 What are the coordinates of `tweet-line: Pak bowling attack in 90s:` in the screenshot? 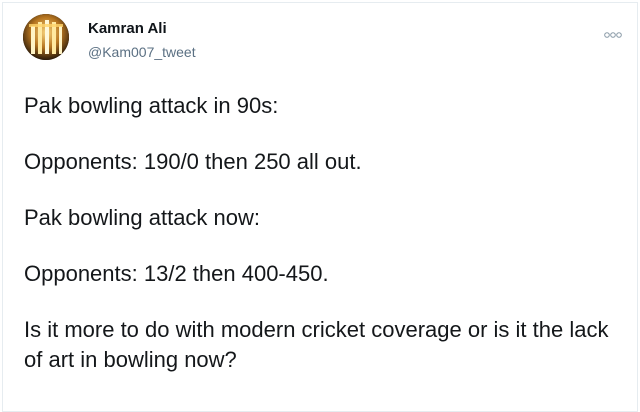 It's located at (151, 105).